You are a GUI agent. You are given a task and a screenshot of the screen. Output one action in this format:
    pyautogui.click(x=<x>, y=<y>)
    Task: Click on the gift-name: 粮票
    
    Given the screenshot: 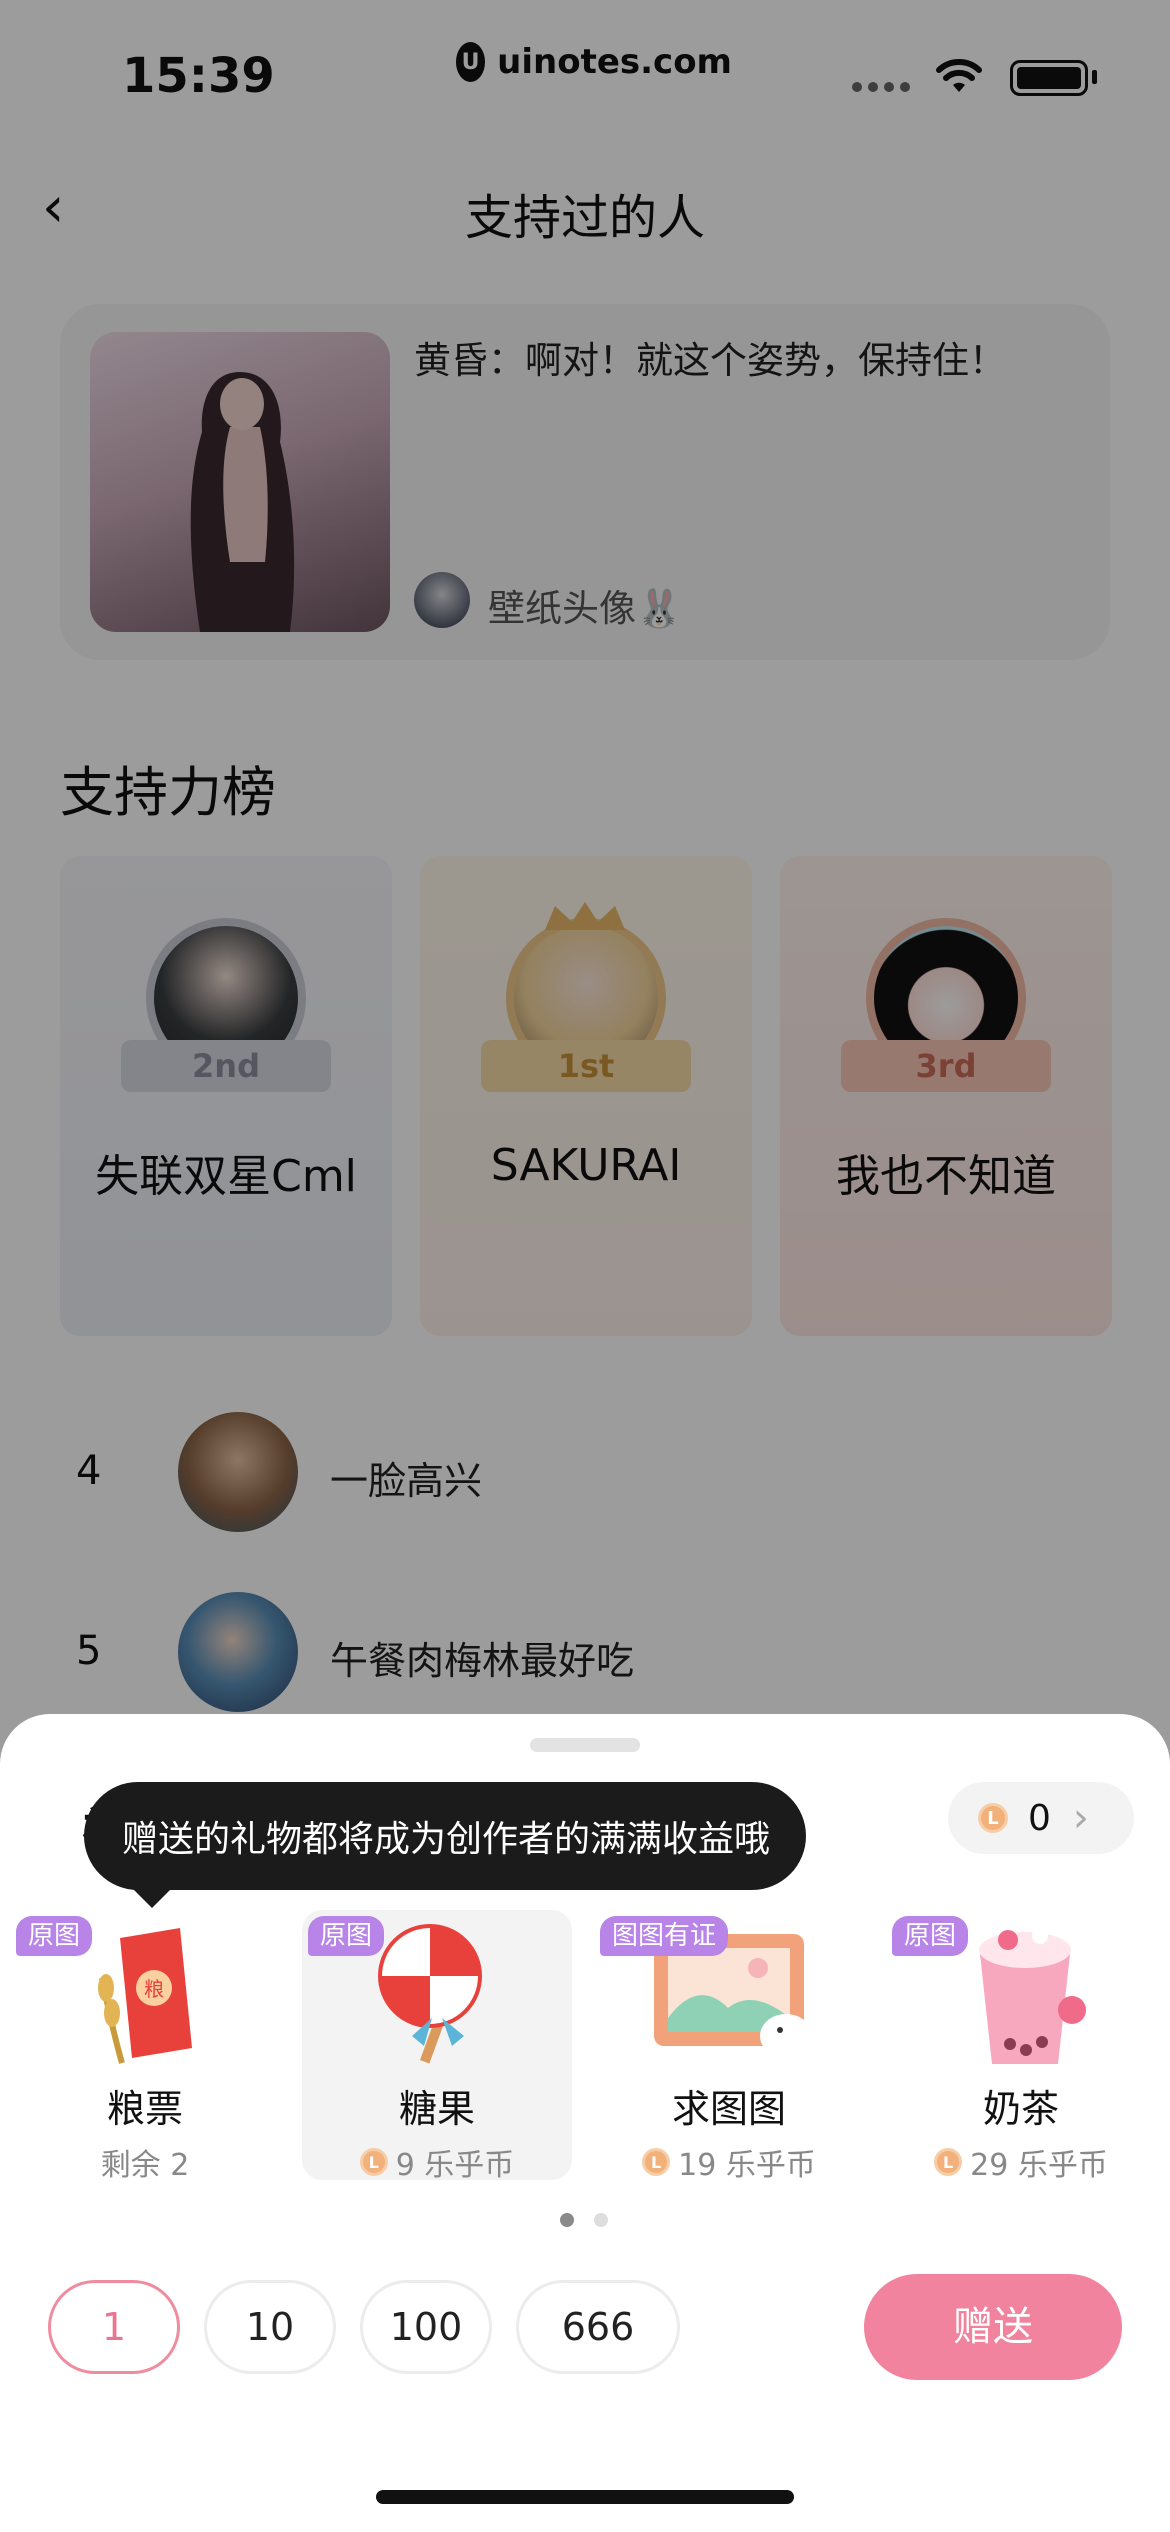 What is the action you would take?
    pyautogui.click(x=144, y=2109)
    